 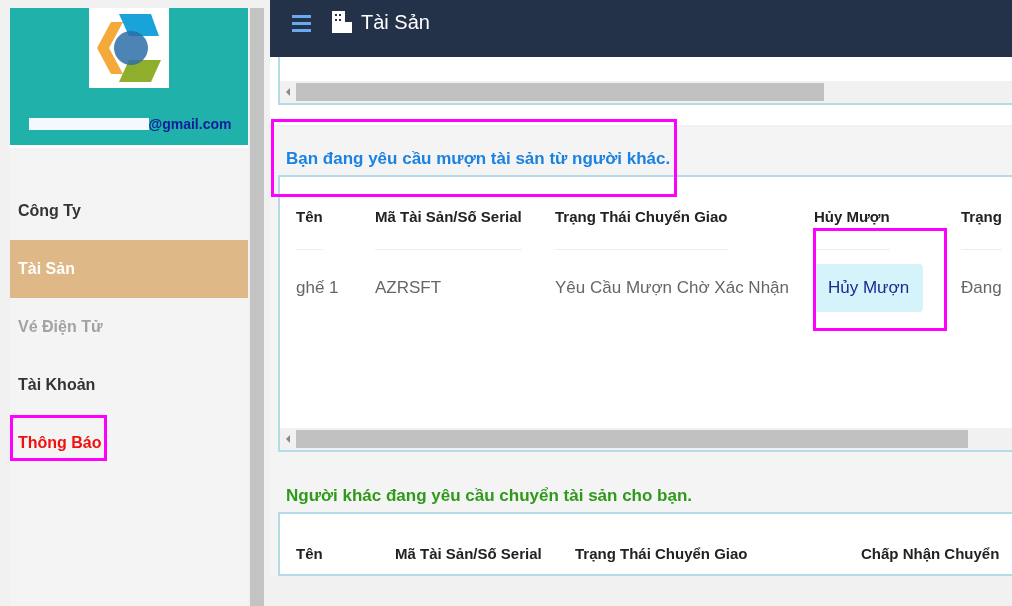 I want to click on column-header: Hủy Mượn, so click(x=852, y=213).